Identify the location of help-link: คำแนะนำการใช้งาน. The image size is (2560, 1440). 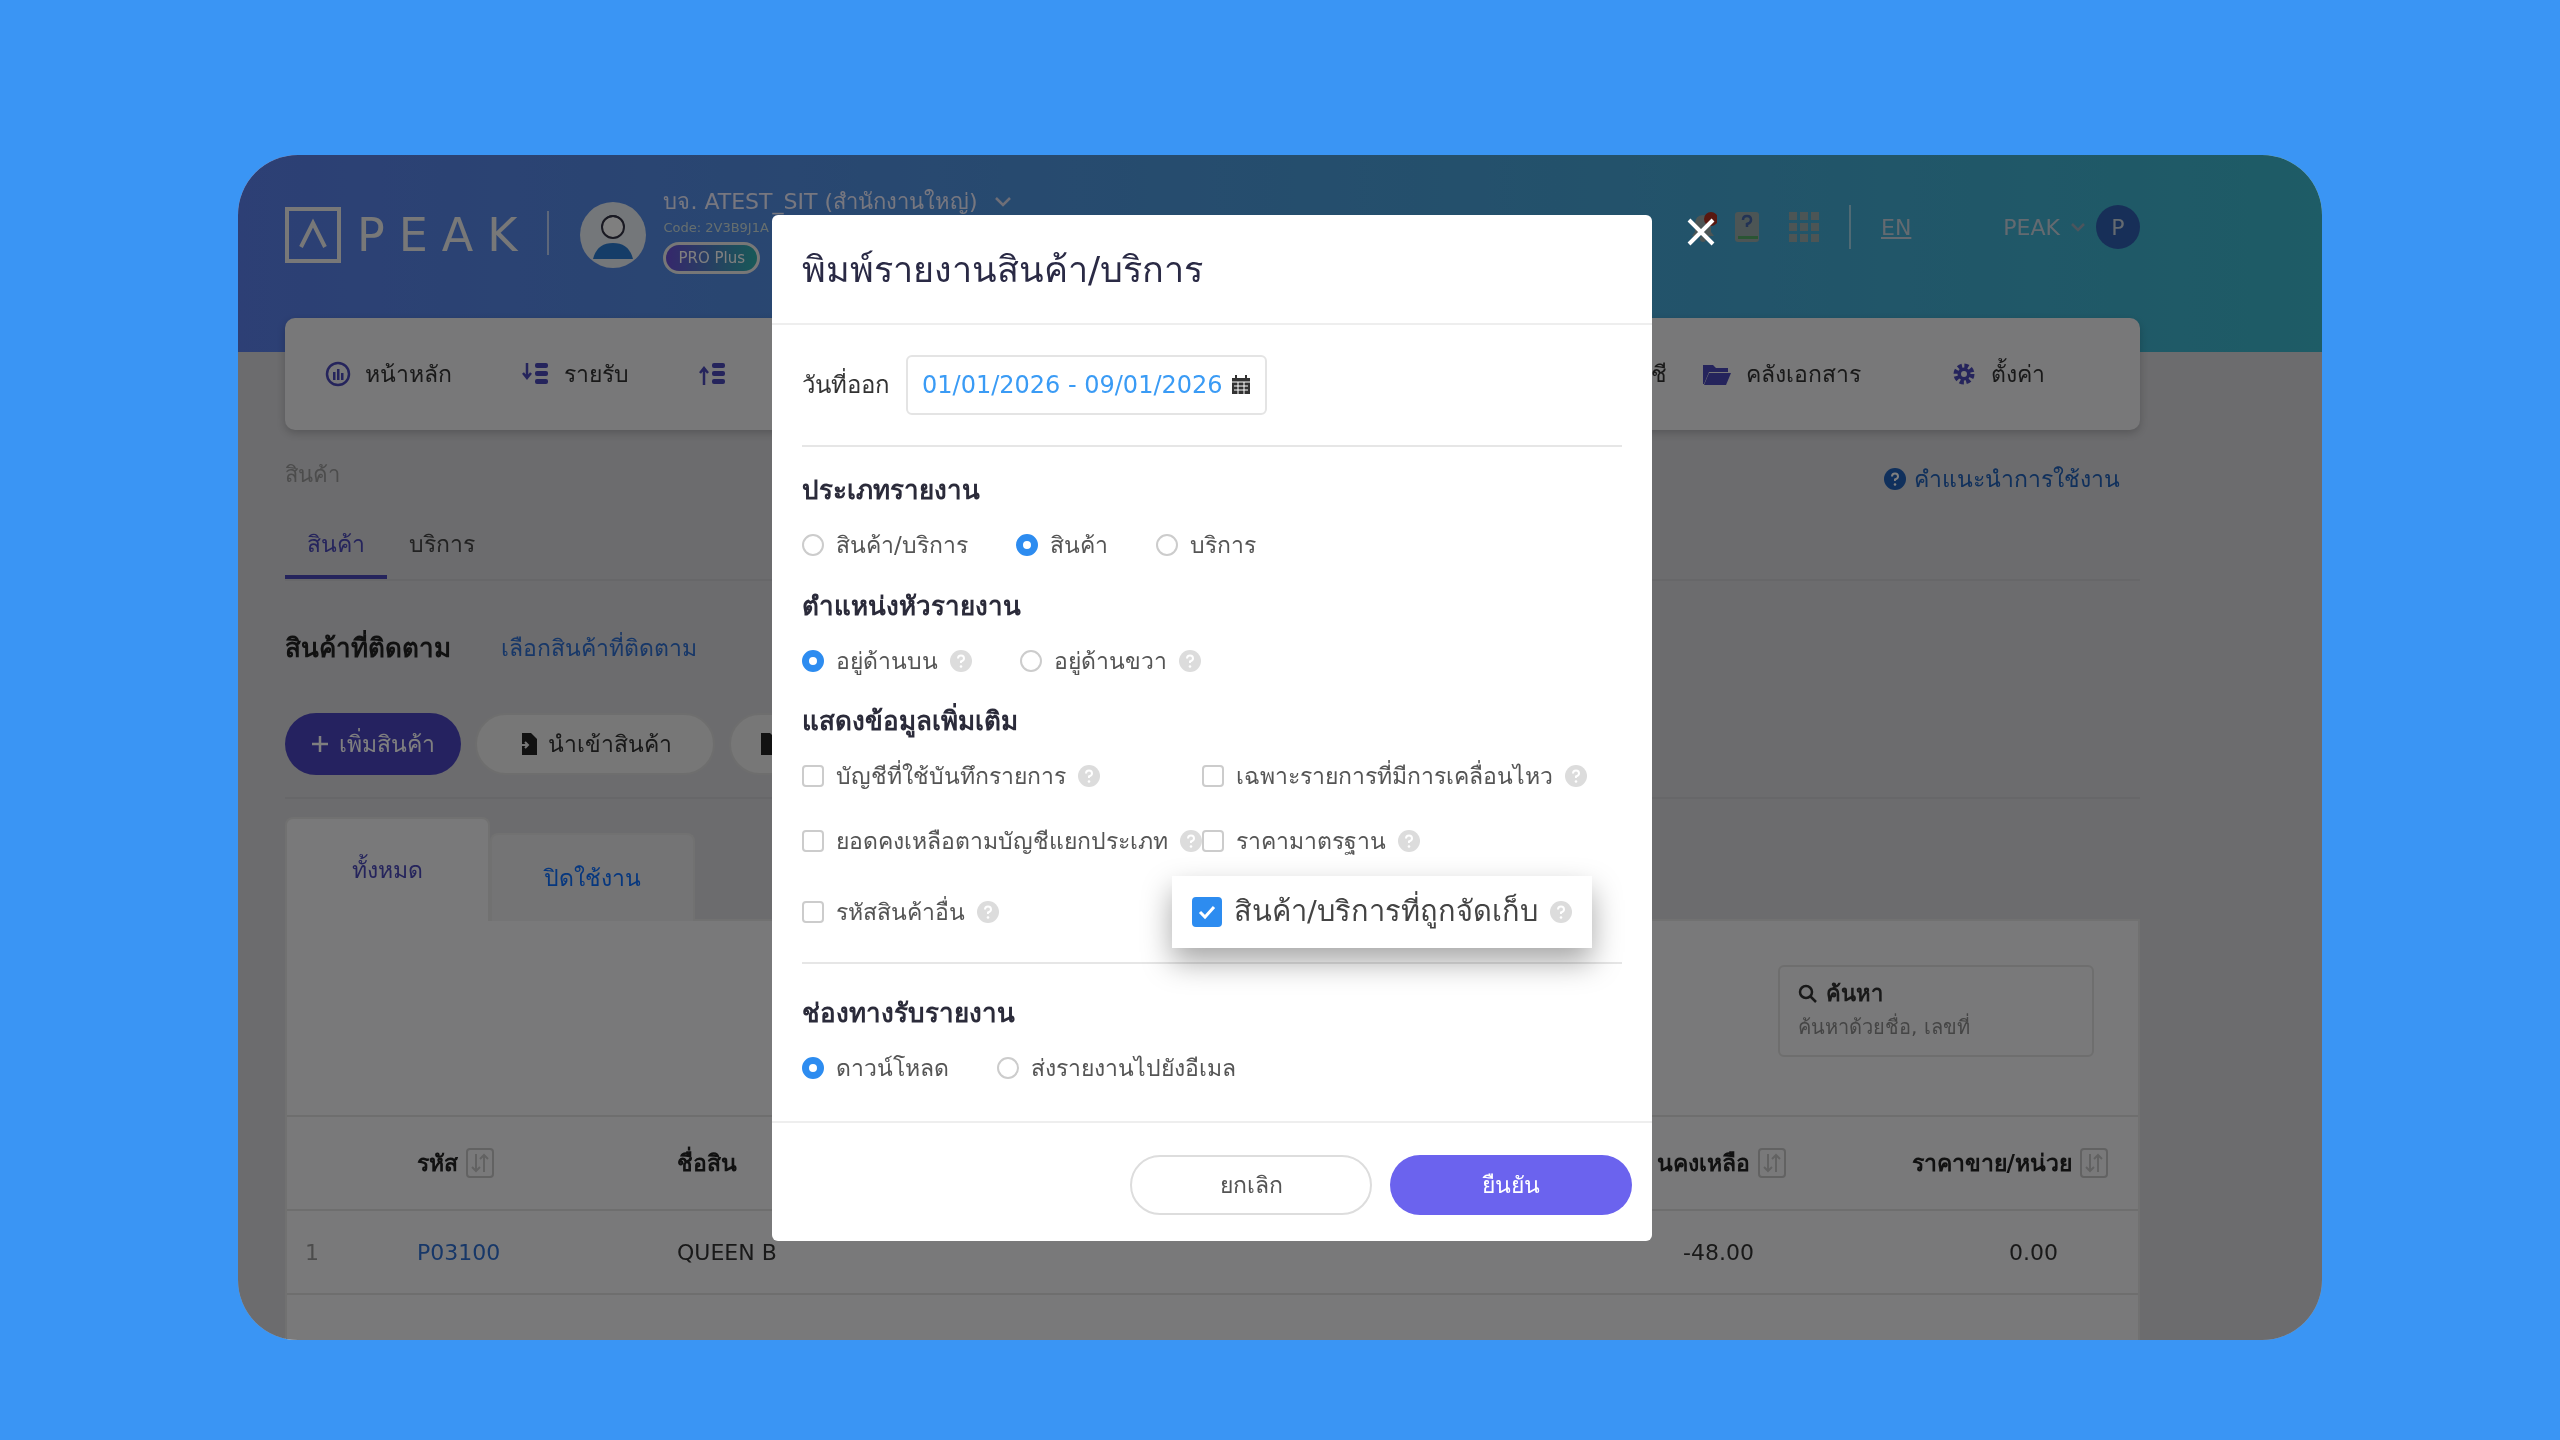
(2002, 479).